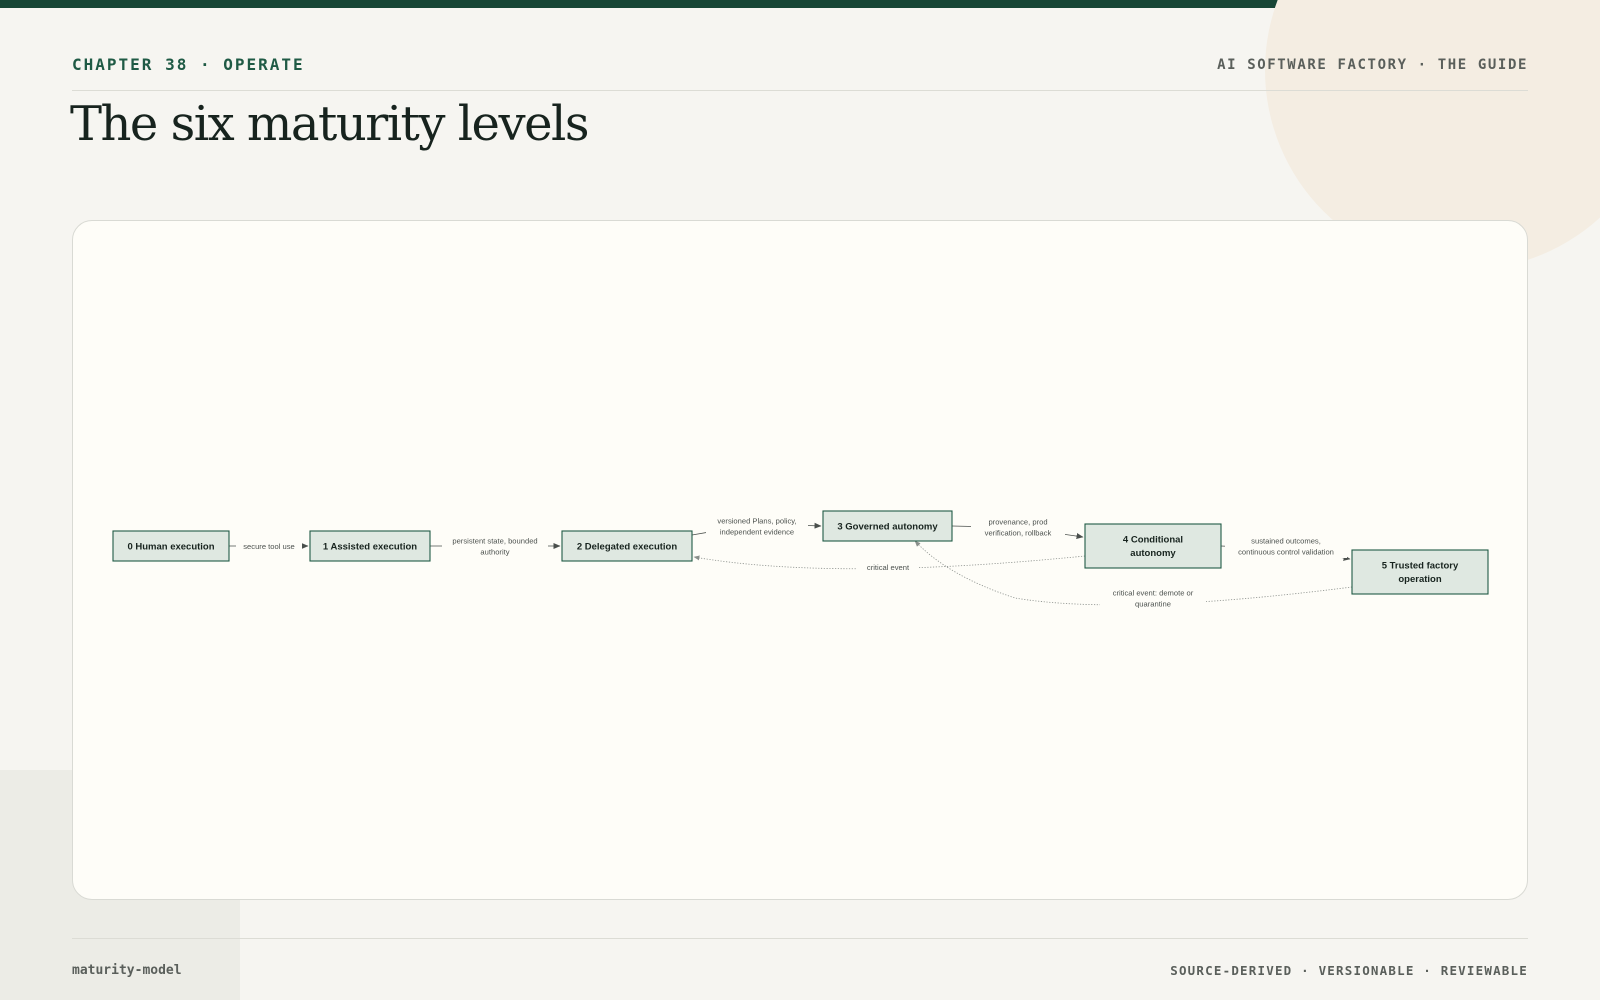 The image size is (1600, 1000). What do you see at coordinates (1017, 521) in the screenshot?
I see `edge-label-line: provenance, prod` at bounding box center [1017, 521].